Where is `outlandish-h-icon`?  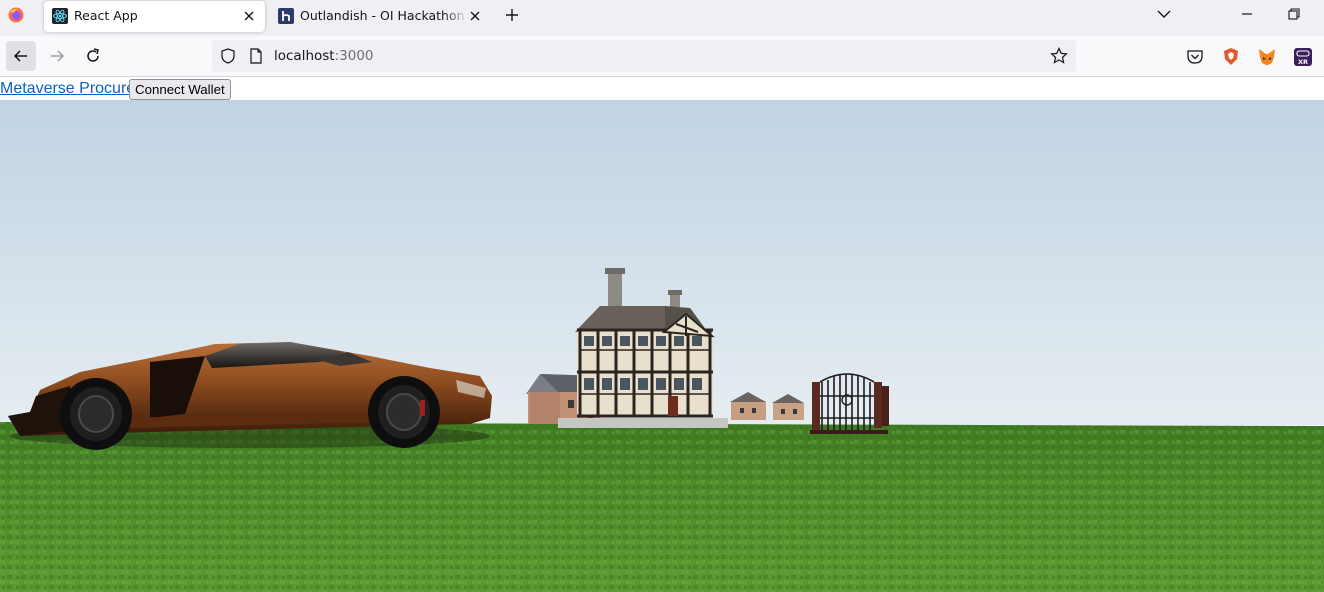 outlandish-h-icon is located at coordinates (286, 16).